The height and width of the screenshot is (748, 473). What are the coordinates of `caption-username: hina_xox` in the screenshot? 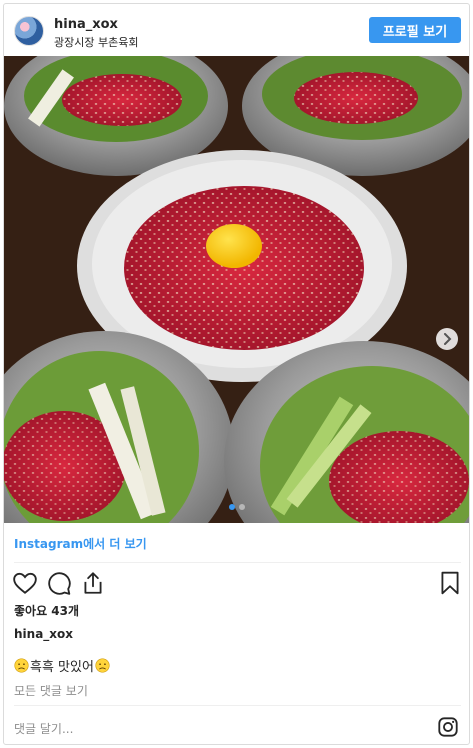 It's located at (43, 634).